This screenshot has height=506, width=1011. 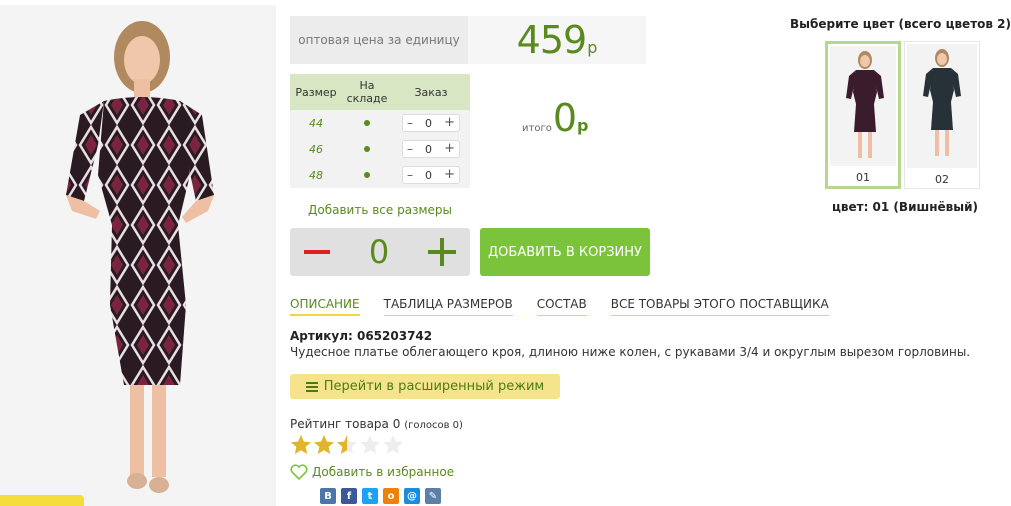 What do you see at coordinates (433, 496) in the screenshot?
I see `livejournal-icon: ✎` at bounding box center [433, 496].